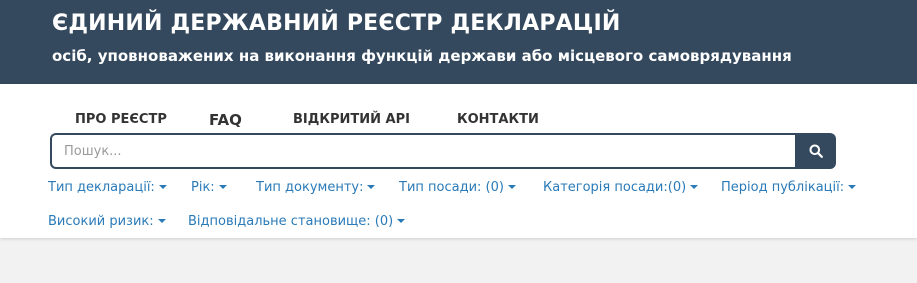 This screenshot has width=917, height=283. What do you see at coordinates (498, 119) in the screenshot?
I see `nav-contacts: КОНТАКТИ` at bounding box center [498, 119].